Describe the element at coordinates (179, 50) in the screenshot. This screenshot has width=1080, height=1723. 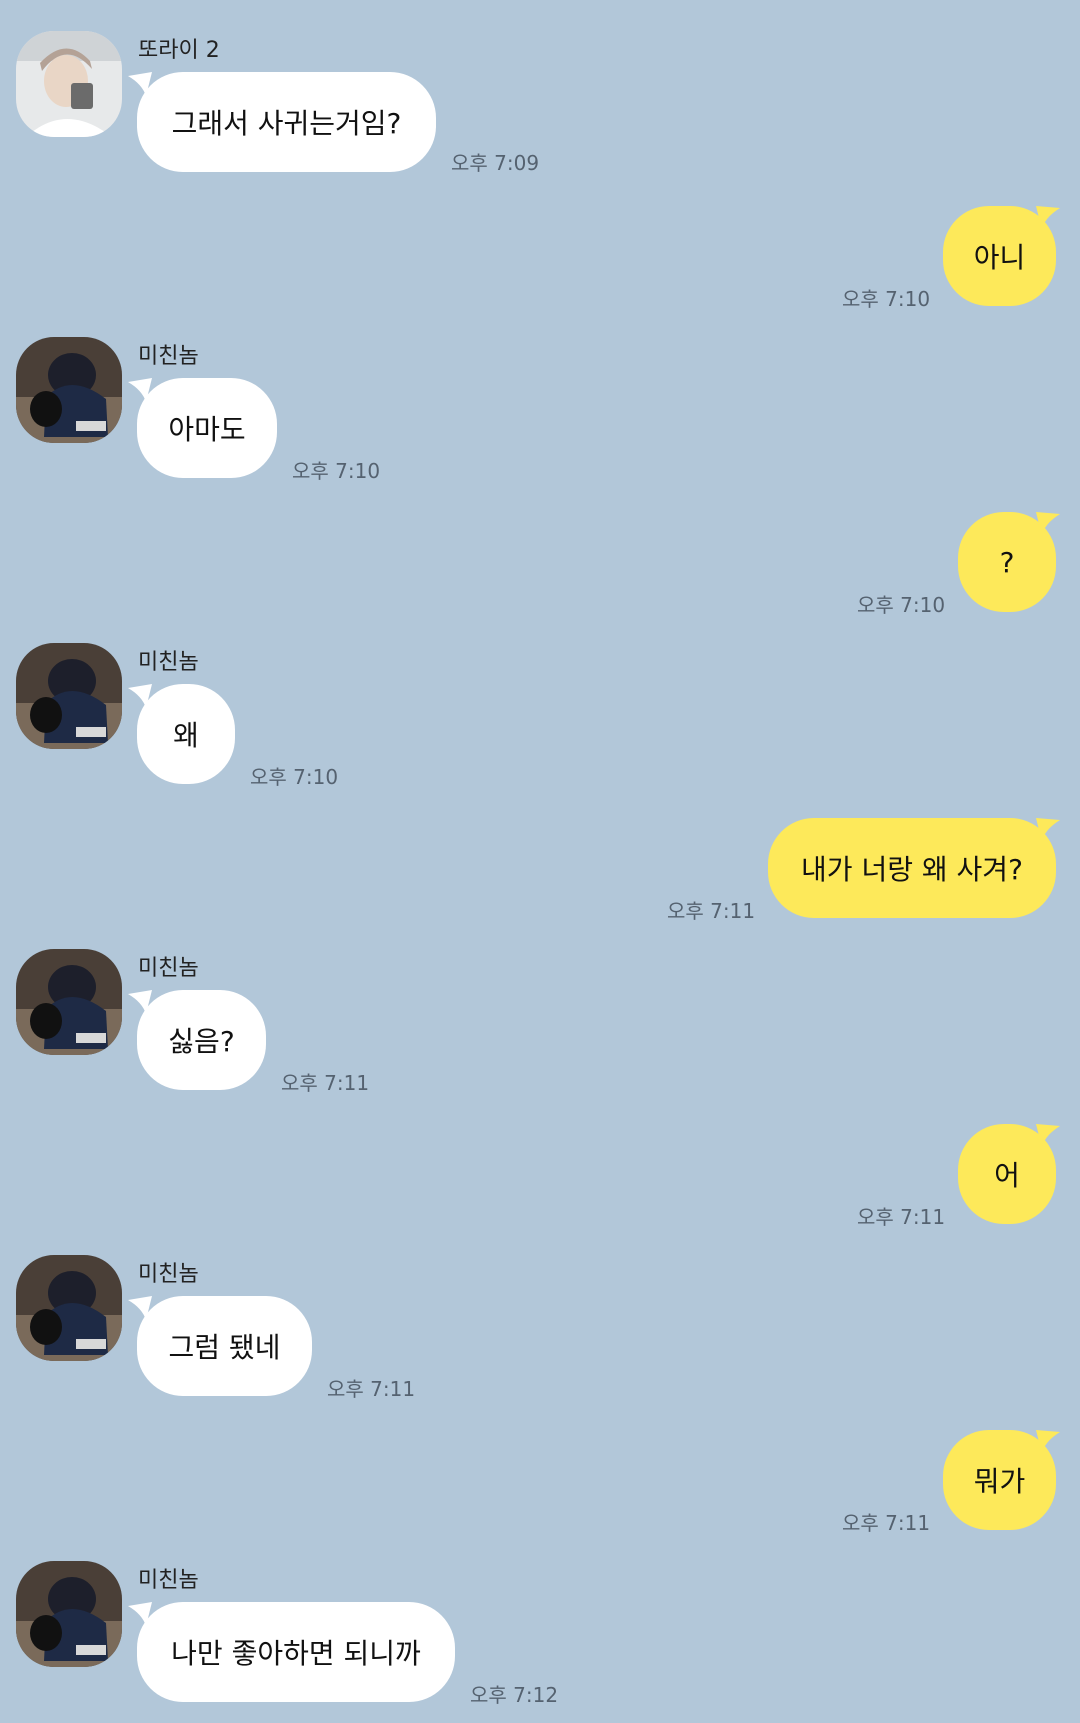
I see `sender-name: 또라이 2` at that location.